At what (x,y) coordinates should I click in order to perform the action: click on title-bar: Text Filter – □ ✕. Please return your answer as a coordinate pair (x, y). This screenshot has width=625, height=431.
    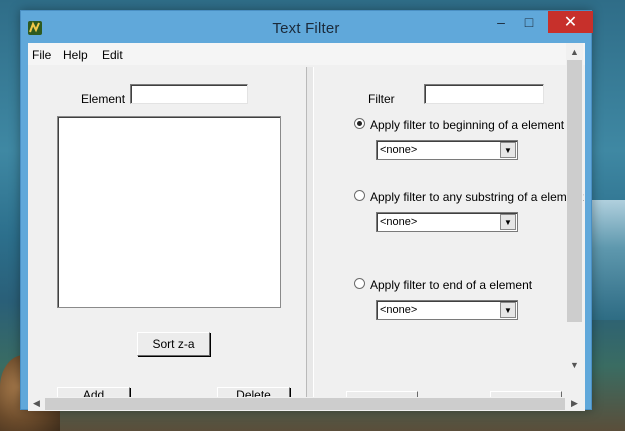
    Looking at the image, I should click on (307, 27).